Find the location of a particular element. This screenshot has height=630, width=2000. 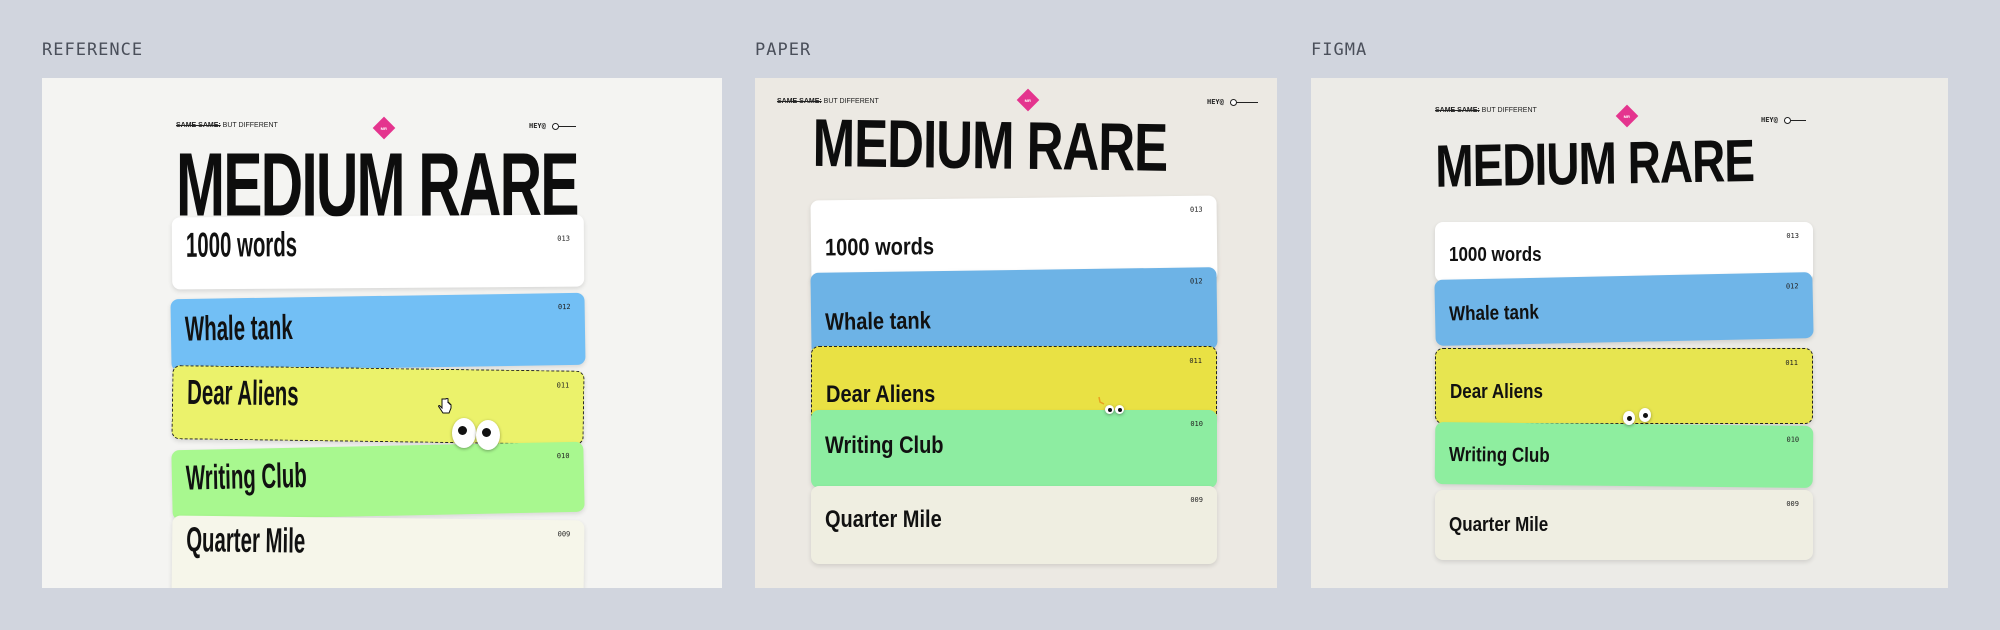

figma-label: FIGMA is located at coordinates (1339, 50).